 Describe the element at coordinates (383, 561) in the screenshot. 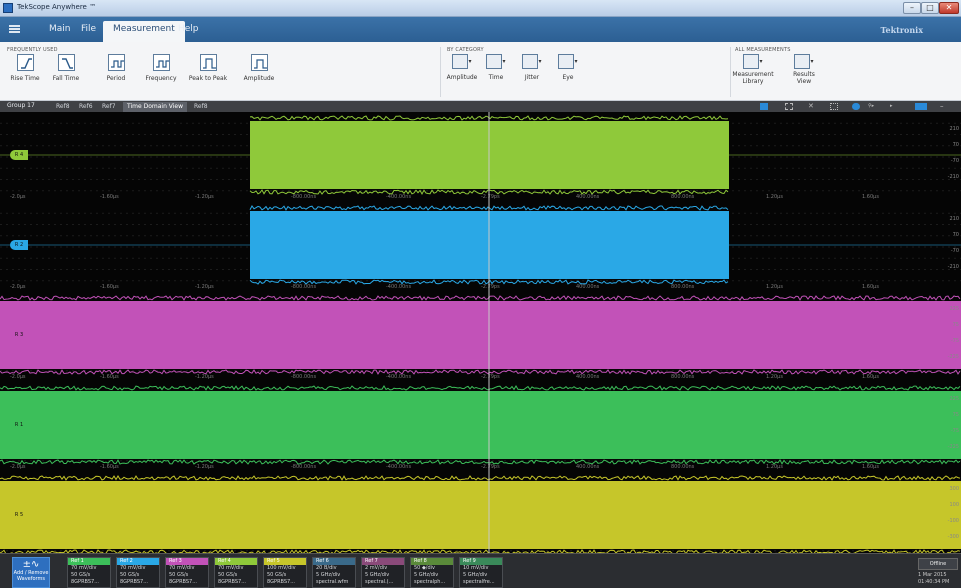

I see `reference-name: Ref 7` at that location.